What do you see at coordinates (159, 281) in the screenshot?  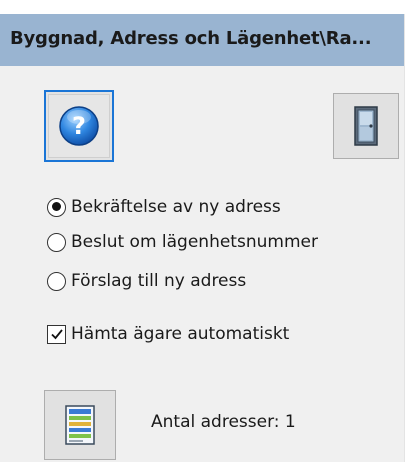 I see `option-label: Förslag till ny adress` at bounding box center [159, 281].